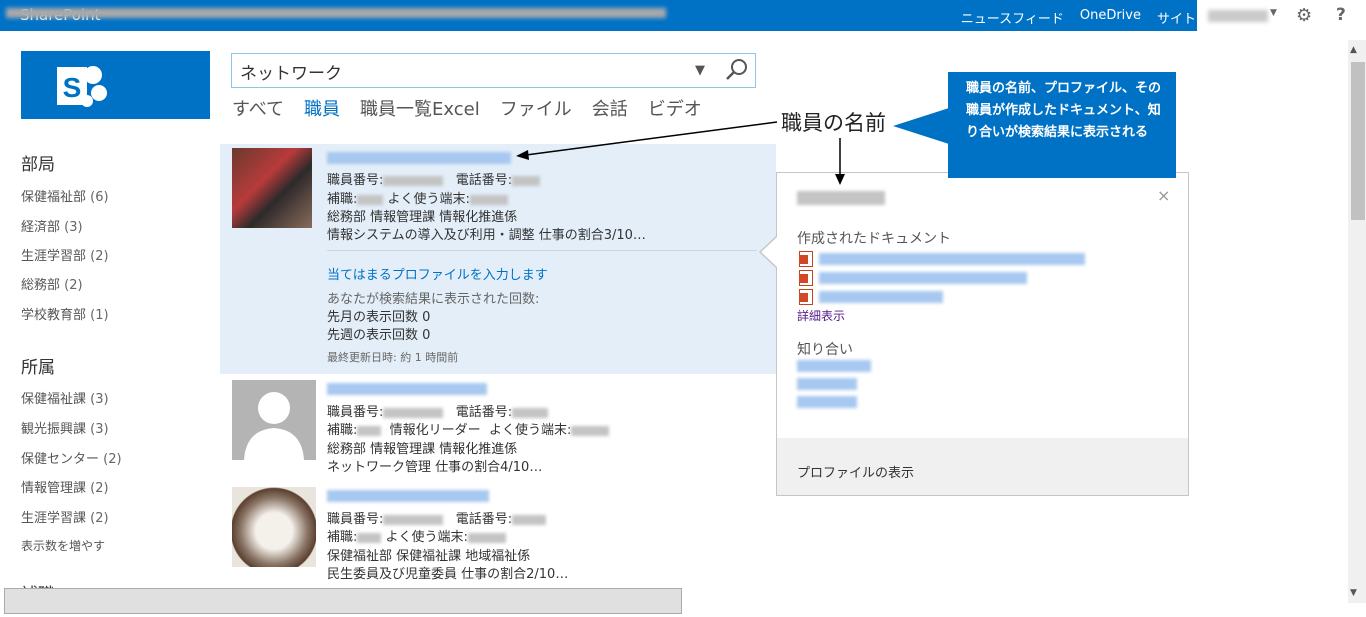 The image size is (1366, 617). I want to click on result-post-line: 補職: 情報化リーダー よく使う端末:, so click(468, 428).